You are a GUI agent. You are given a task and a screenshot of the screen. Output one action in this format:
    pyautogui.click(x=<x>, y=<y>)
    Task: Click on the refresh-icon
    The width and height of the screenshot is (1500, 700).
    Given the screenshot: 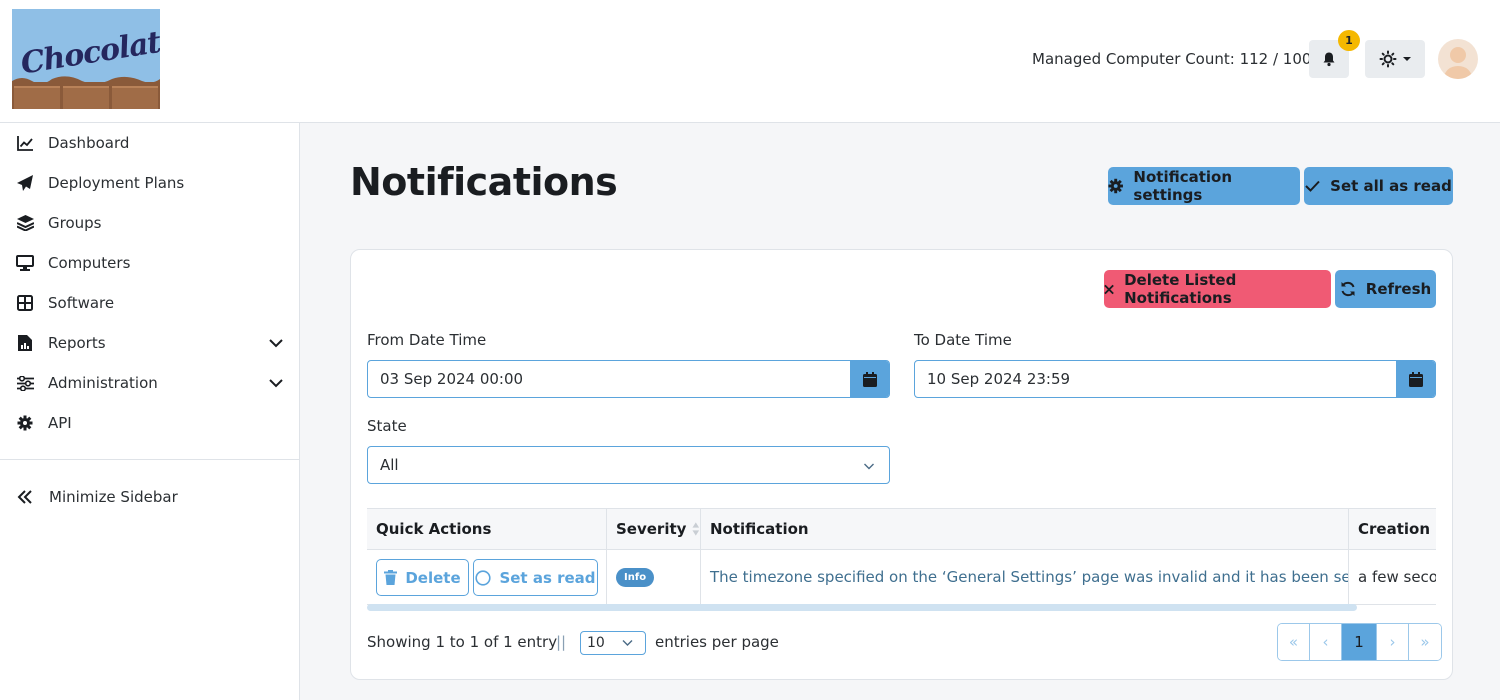 What is the action you would take?
    pyautogui.click(x=1348, y=289)
    